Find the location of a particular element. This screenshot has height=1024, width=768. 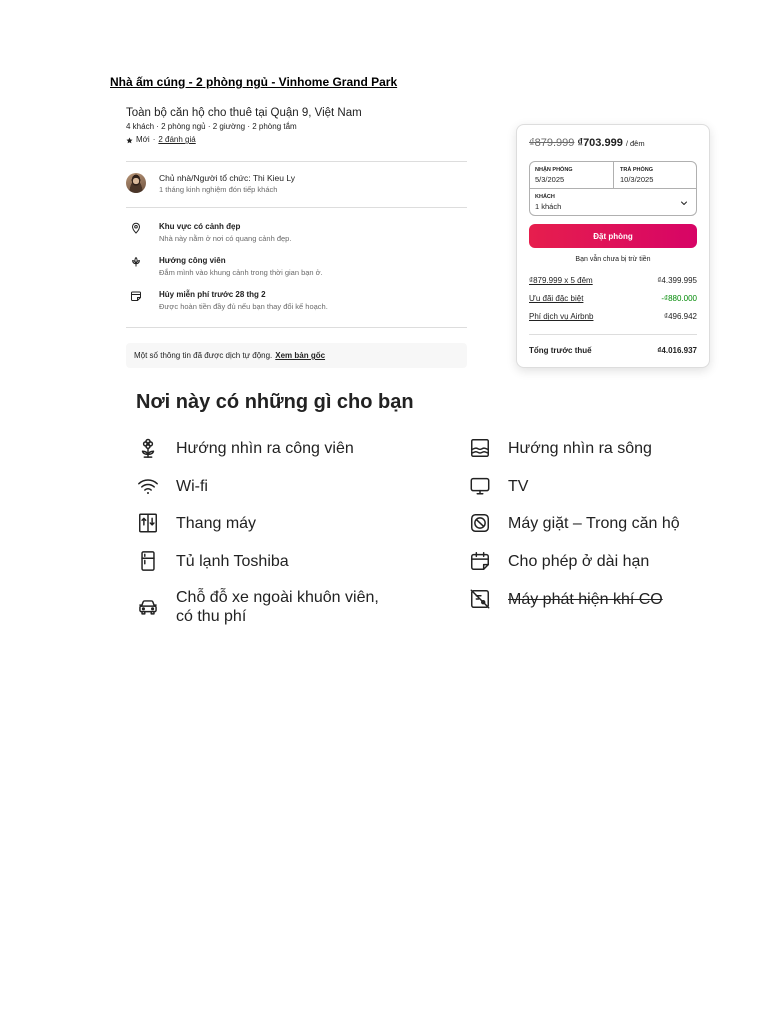

refrigerator-icon is located at coordinates (148, 561).